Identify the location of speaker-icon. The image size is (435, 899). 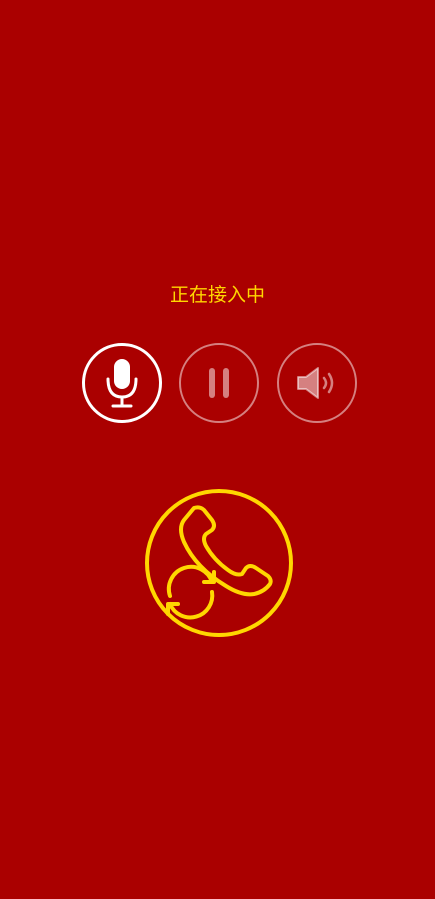
(317, 383).